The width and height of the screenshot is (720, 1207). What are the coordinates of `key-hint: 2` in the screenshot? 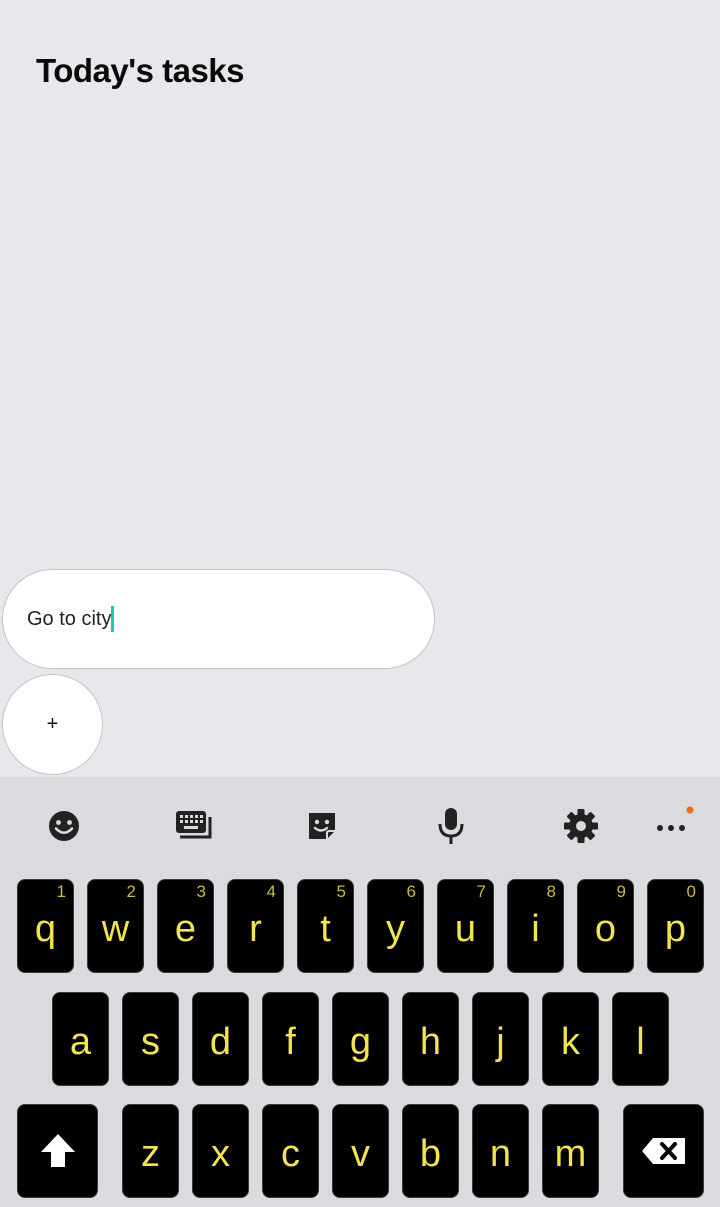 It's located at (131, 891).